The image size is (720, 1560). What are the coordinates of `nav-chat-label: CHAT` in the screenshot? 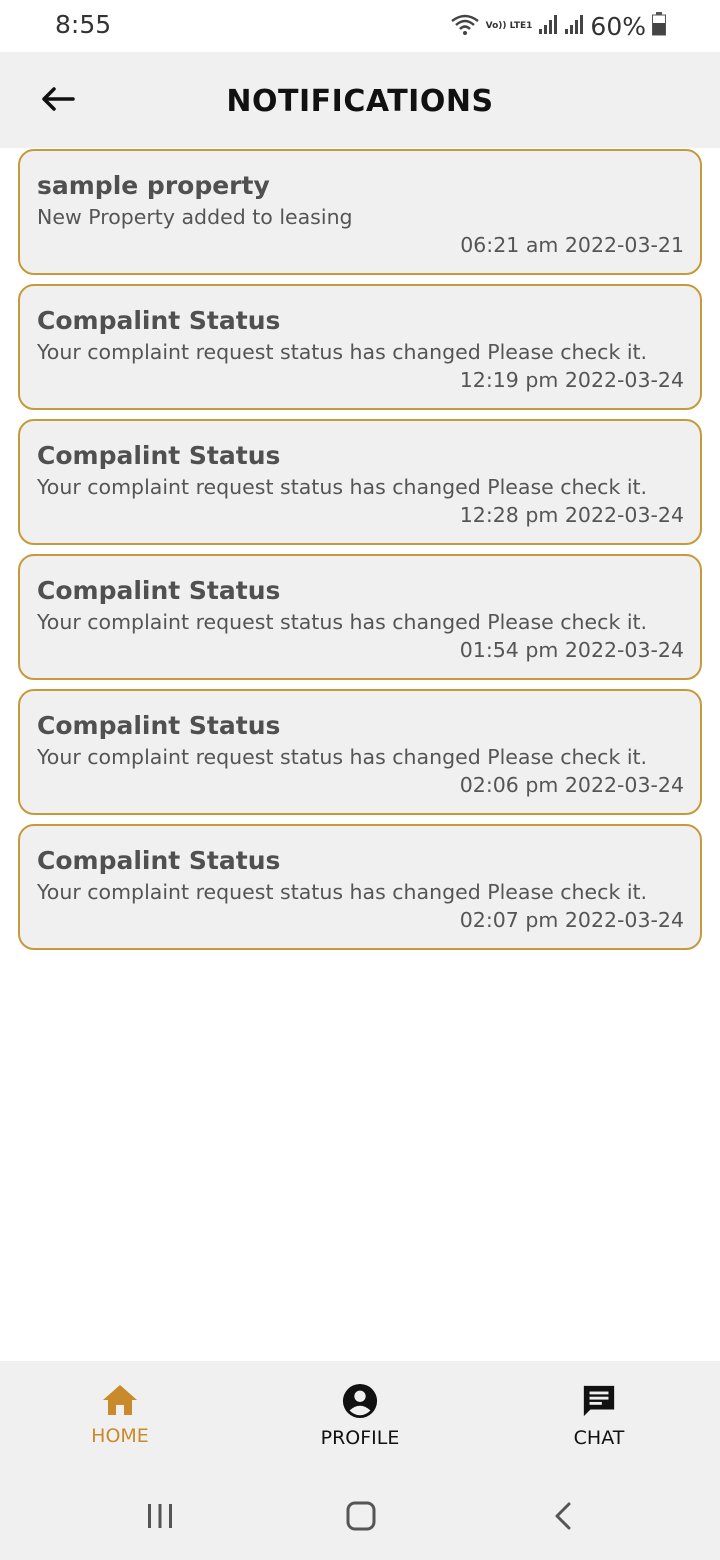 It's located at (599, 1438).